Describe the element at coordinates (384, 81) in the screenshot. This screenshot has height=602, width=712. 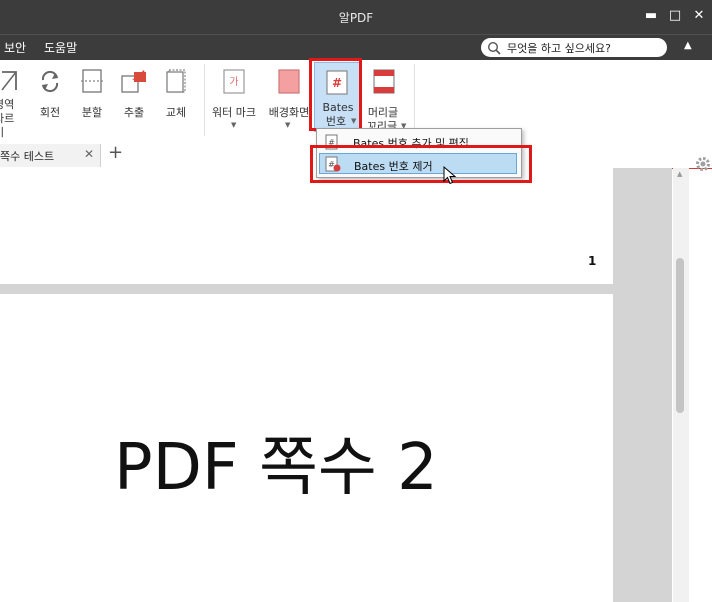
I see `header-footer-icon` at that location.